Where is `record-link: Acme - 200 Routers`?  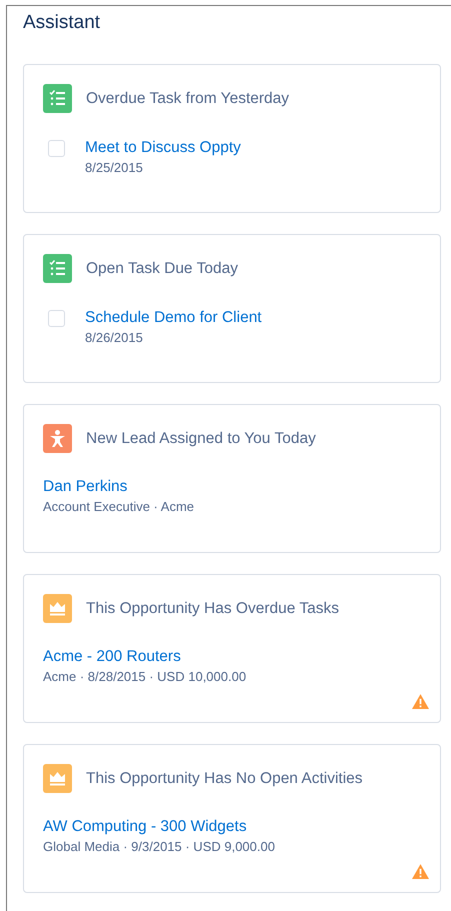
record-link: Acme - 200 Routers is located at coordinates (144, 657).